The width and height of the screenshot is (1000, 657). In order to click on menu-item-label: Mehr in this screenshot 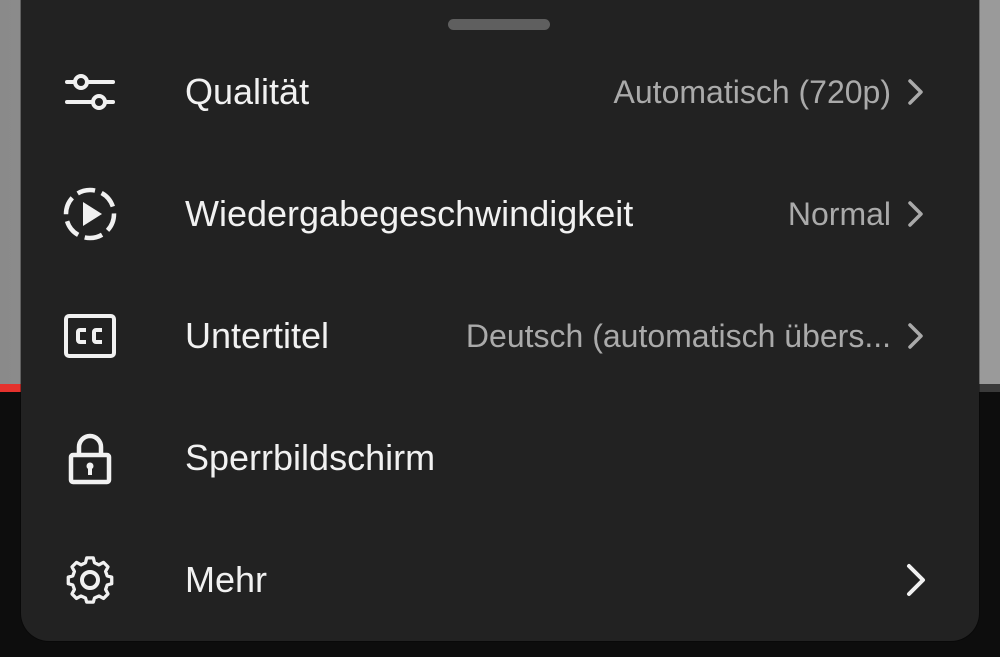, I will do `click(226, 579)`.